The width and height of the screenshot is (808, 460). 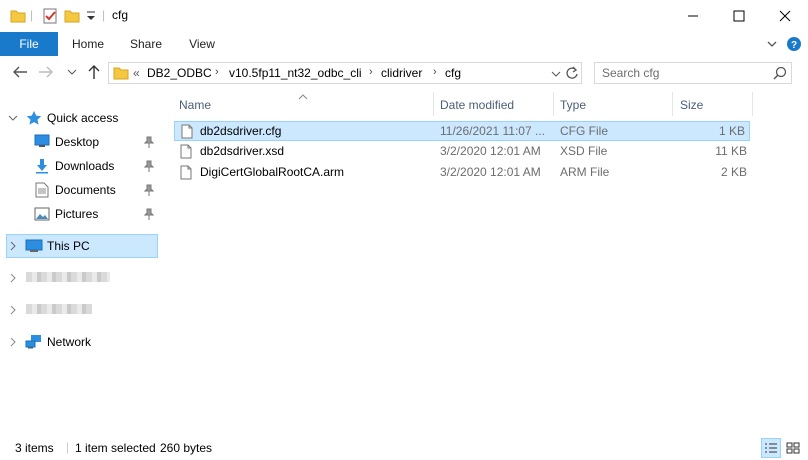 I want to click on breadcrumb-clidriver: clidriver, so click(x=401, y=73).